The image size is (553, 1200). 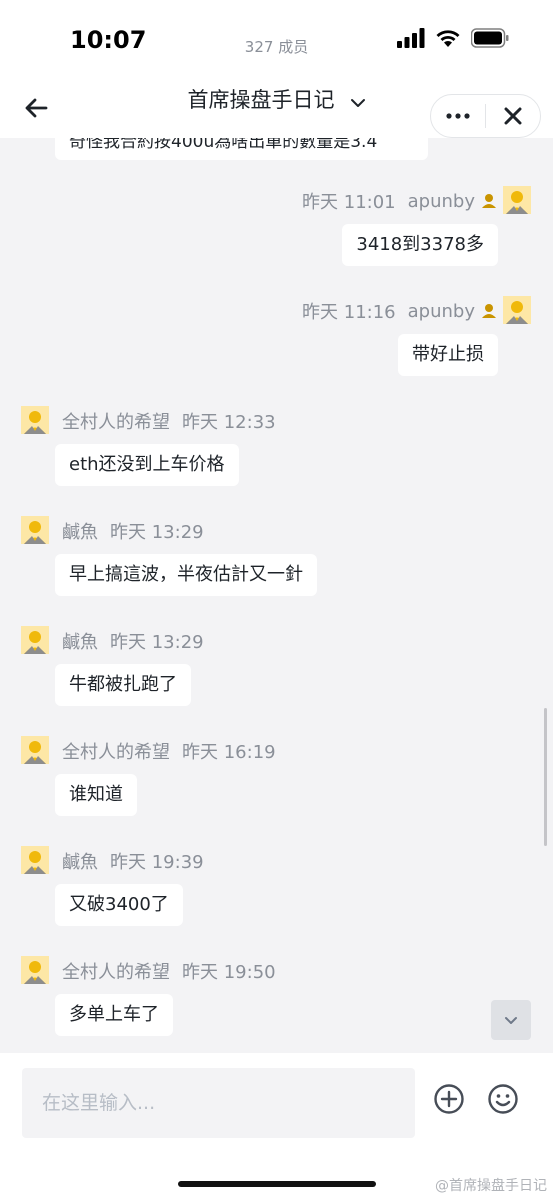 I want to click on close-icon, so click(x=513, y=116).